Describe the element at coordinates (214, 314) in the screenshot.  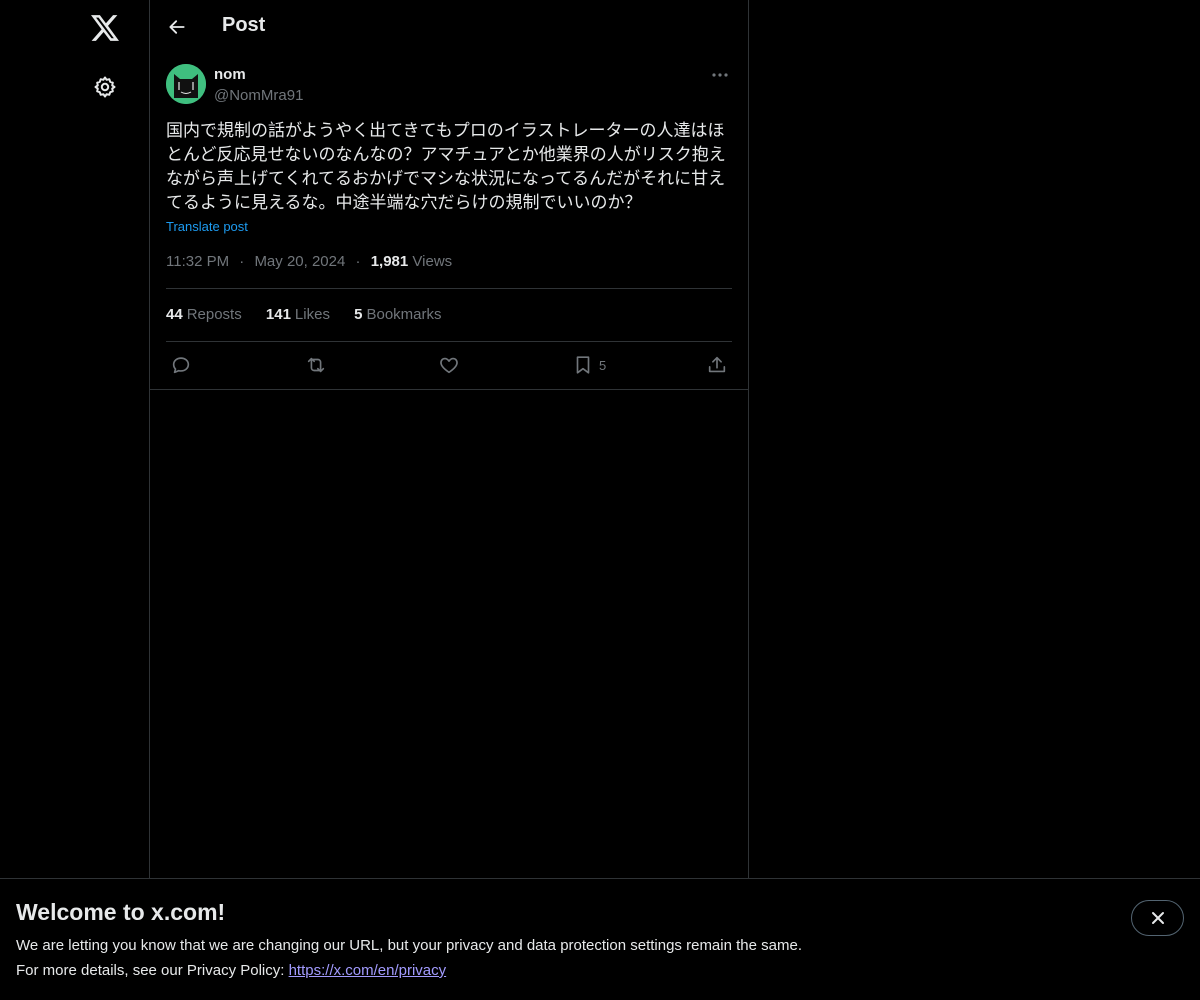
I see `reposts-label: Reposts` at that location.